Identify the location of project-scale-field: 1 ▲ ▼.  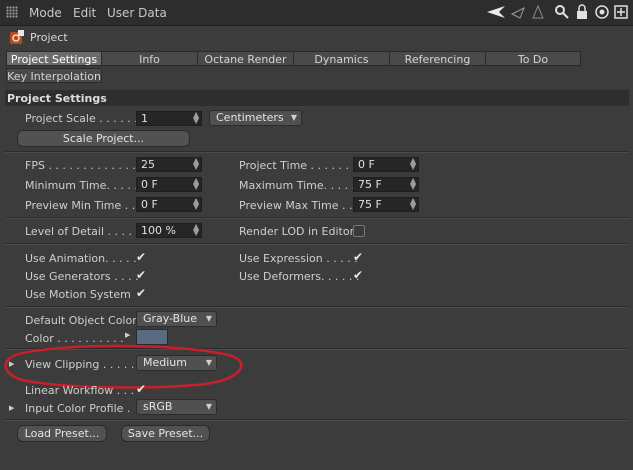
(169, 118).